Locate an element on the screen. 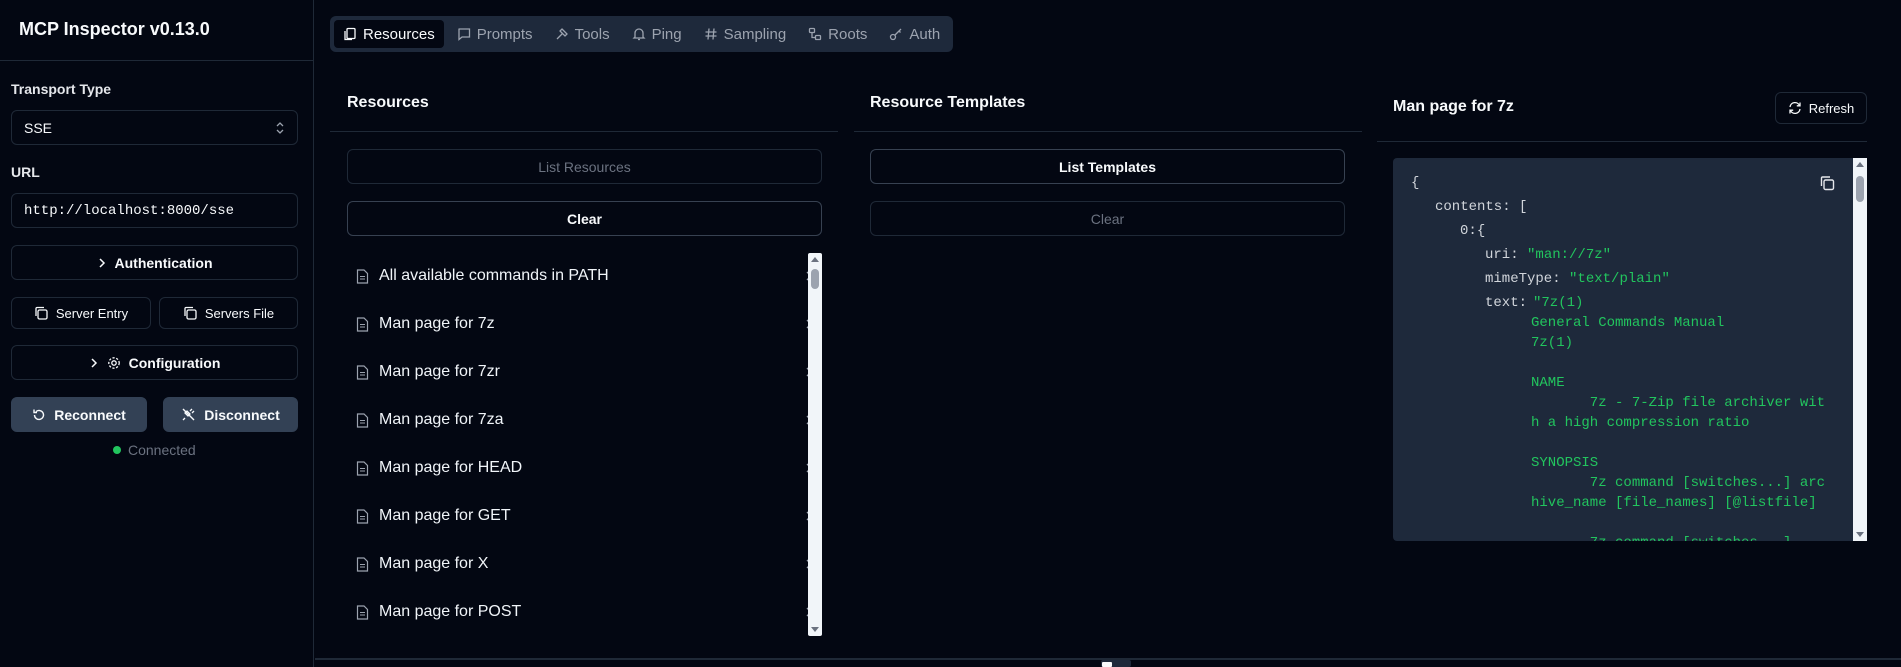  json-key: 0: is located at coordinates (1468, 231).